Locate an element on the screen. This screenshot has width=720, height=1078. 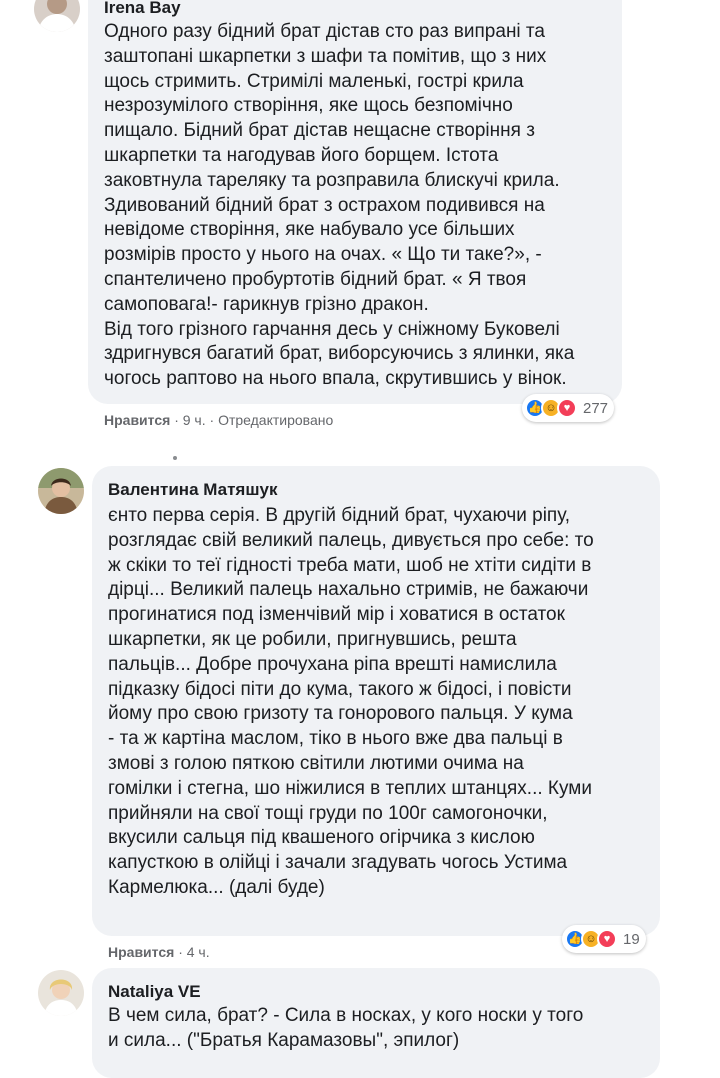
edited-label: Отредактировано is located at coordinates (276, 420).